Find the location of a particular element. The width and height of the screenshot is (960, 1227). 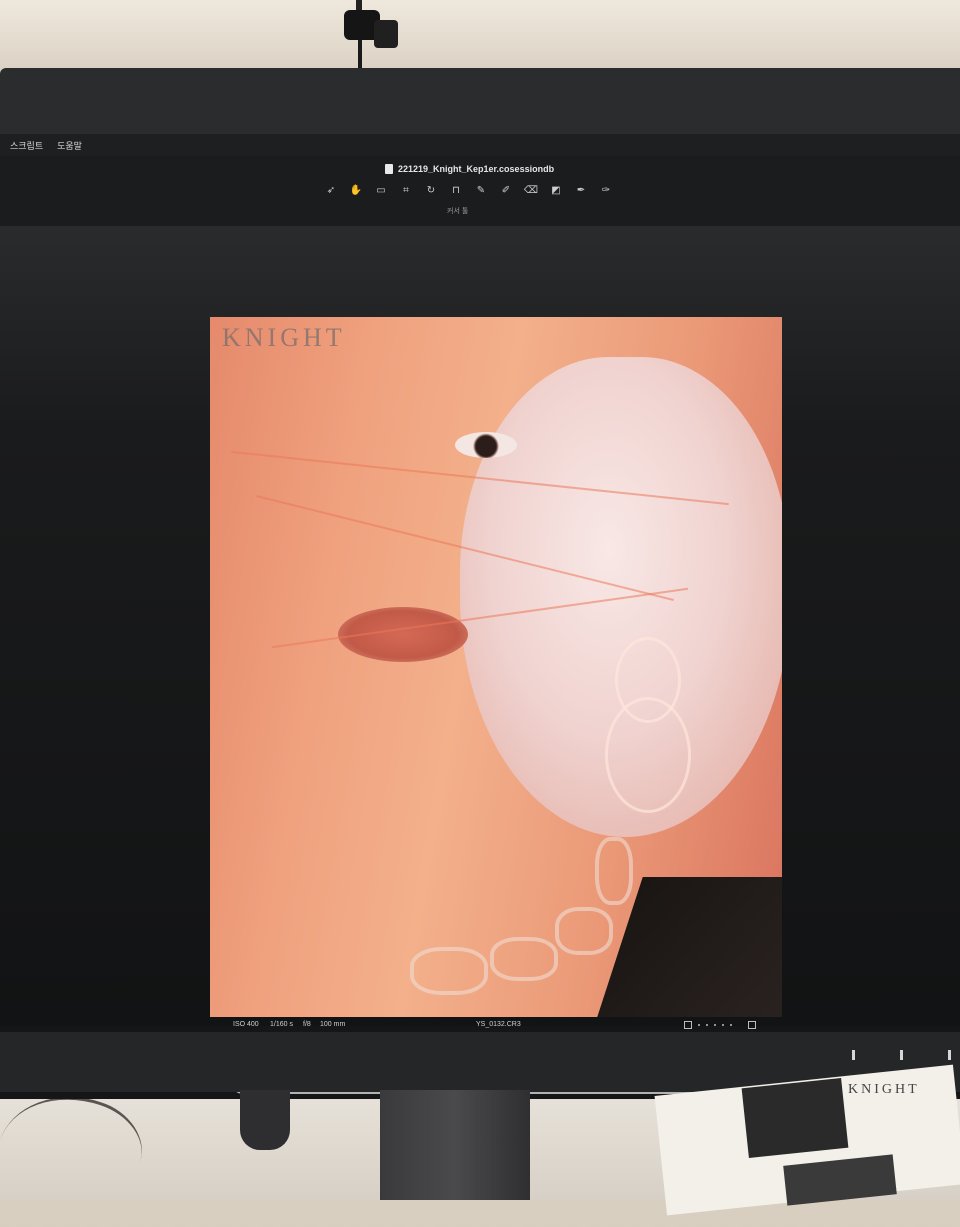

gradient-tool-icon: ◩ is located at coordinates (556, 190).